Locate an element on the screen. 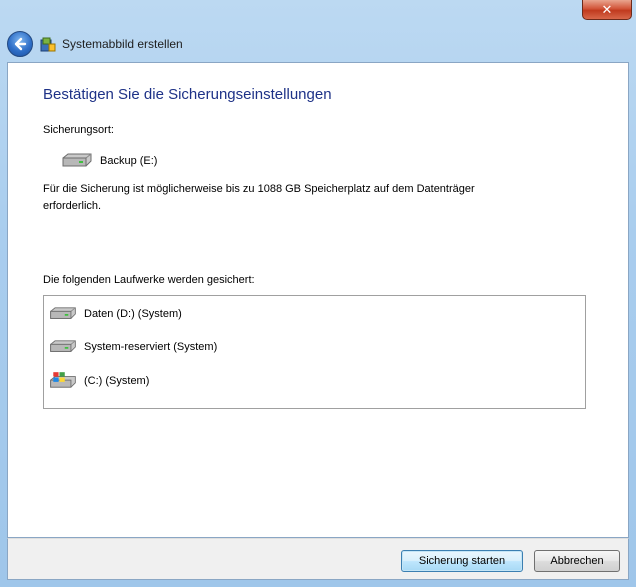 The height and width of the screenshot is (587, 636). start-backup-button: Sicherung starten is located at coordinates (462, 561).